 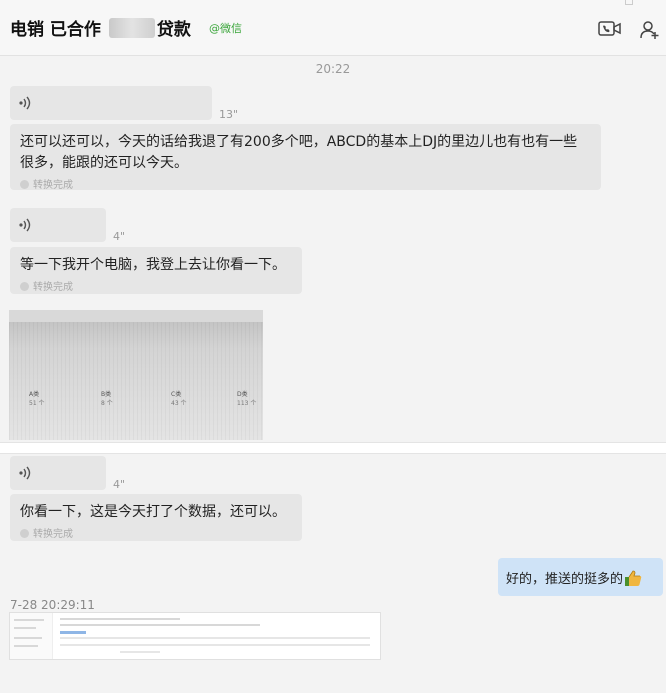 What do you see at coordinates (229, 114) in the screenshot?
I see `voice-duration: 13"` at bounding box center [229, 114].